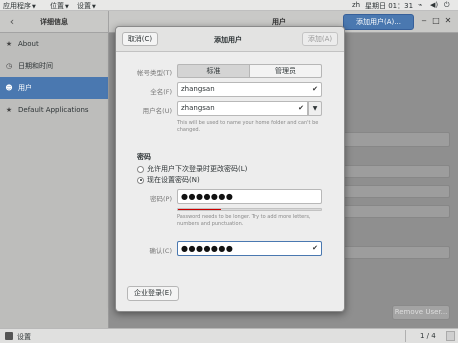 The width and height of the screenshot is (458, 343). What do you see at coordinates (285, 71) in the screenshot?
I see `account-type-admin: 管理员` at bounding box center [285, 71].